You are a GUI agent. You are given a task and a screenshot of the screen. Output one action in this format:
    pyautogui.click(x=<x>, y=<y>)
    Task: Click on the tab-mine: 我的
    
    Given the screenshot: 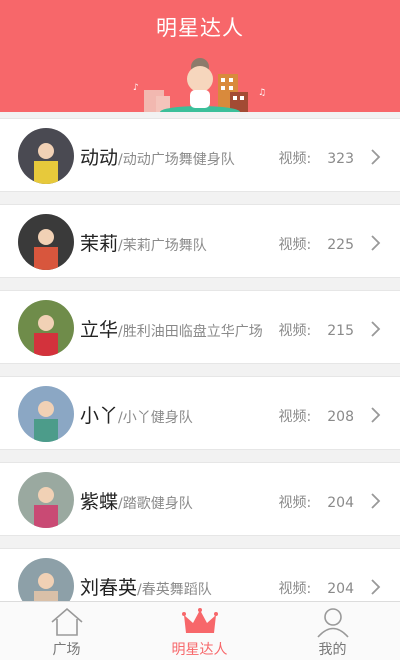 What is the action you would take?
    pyautogui.click(x=332, y=631)
    